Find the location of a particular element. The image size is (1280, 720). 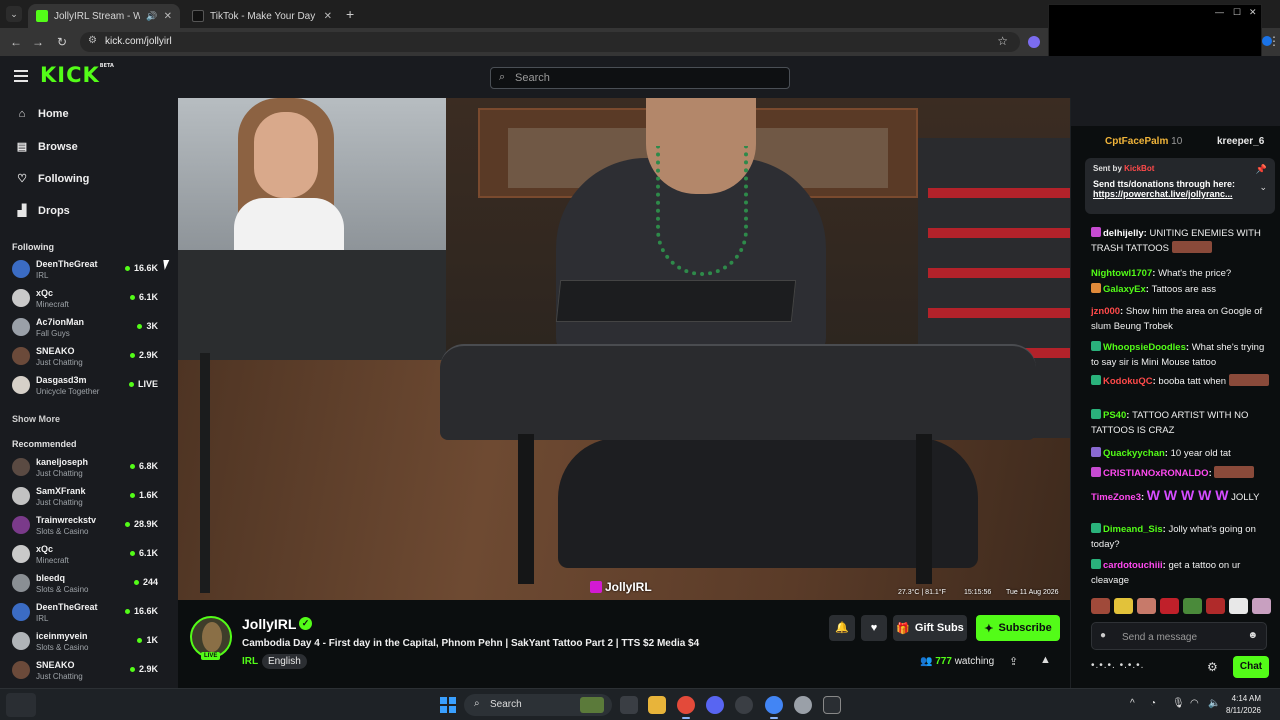

sidebar-item-home: ⌂ Home is located at coordinates (42, 114).